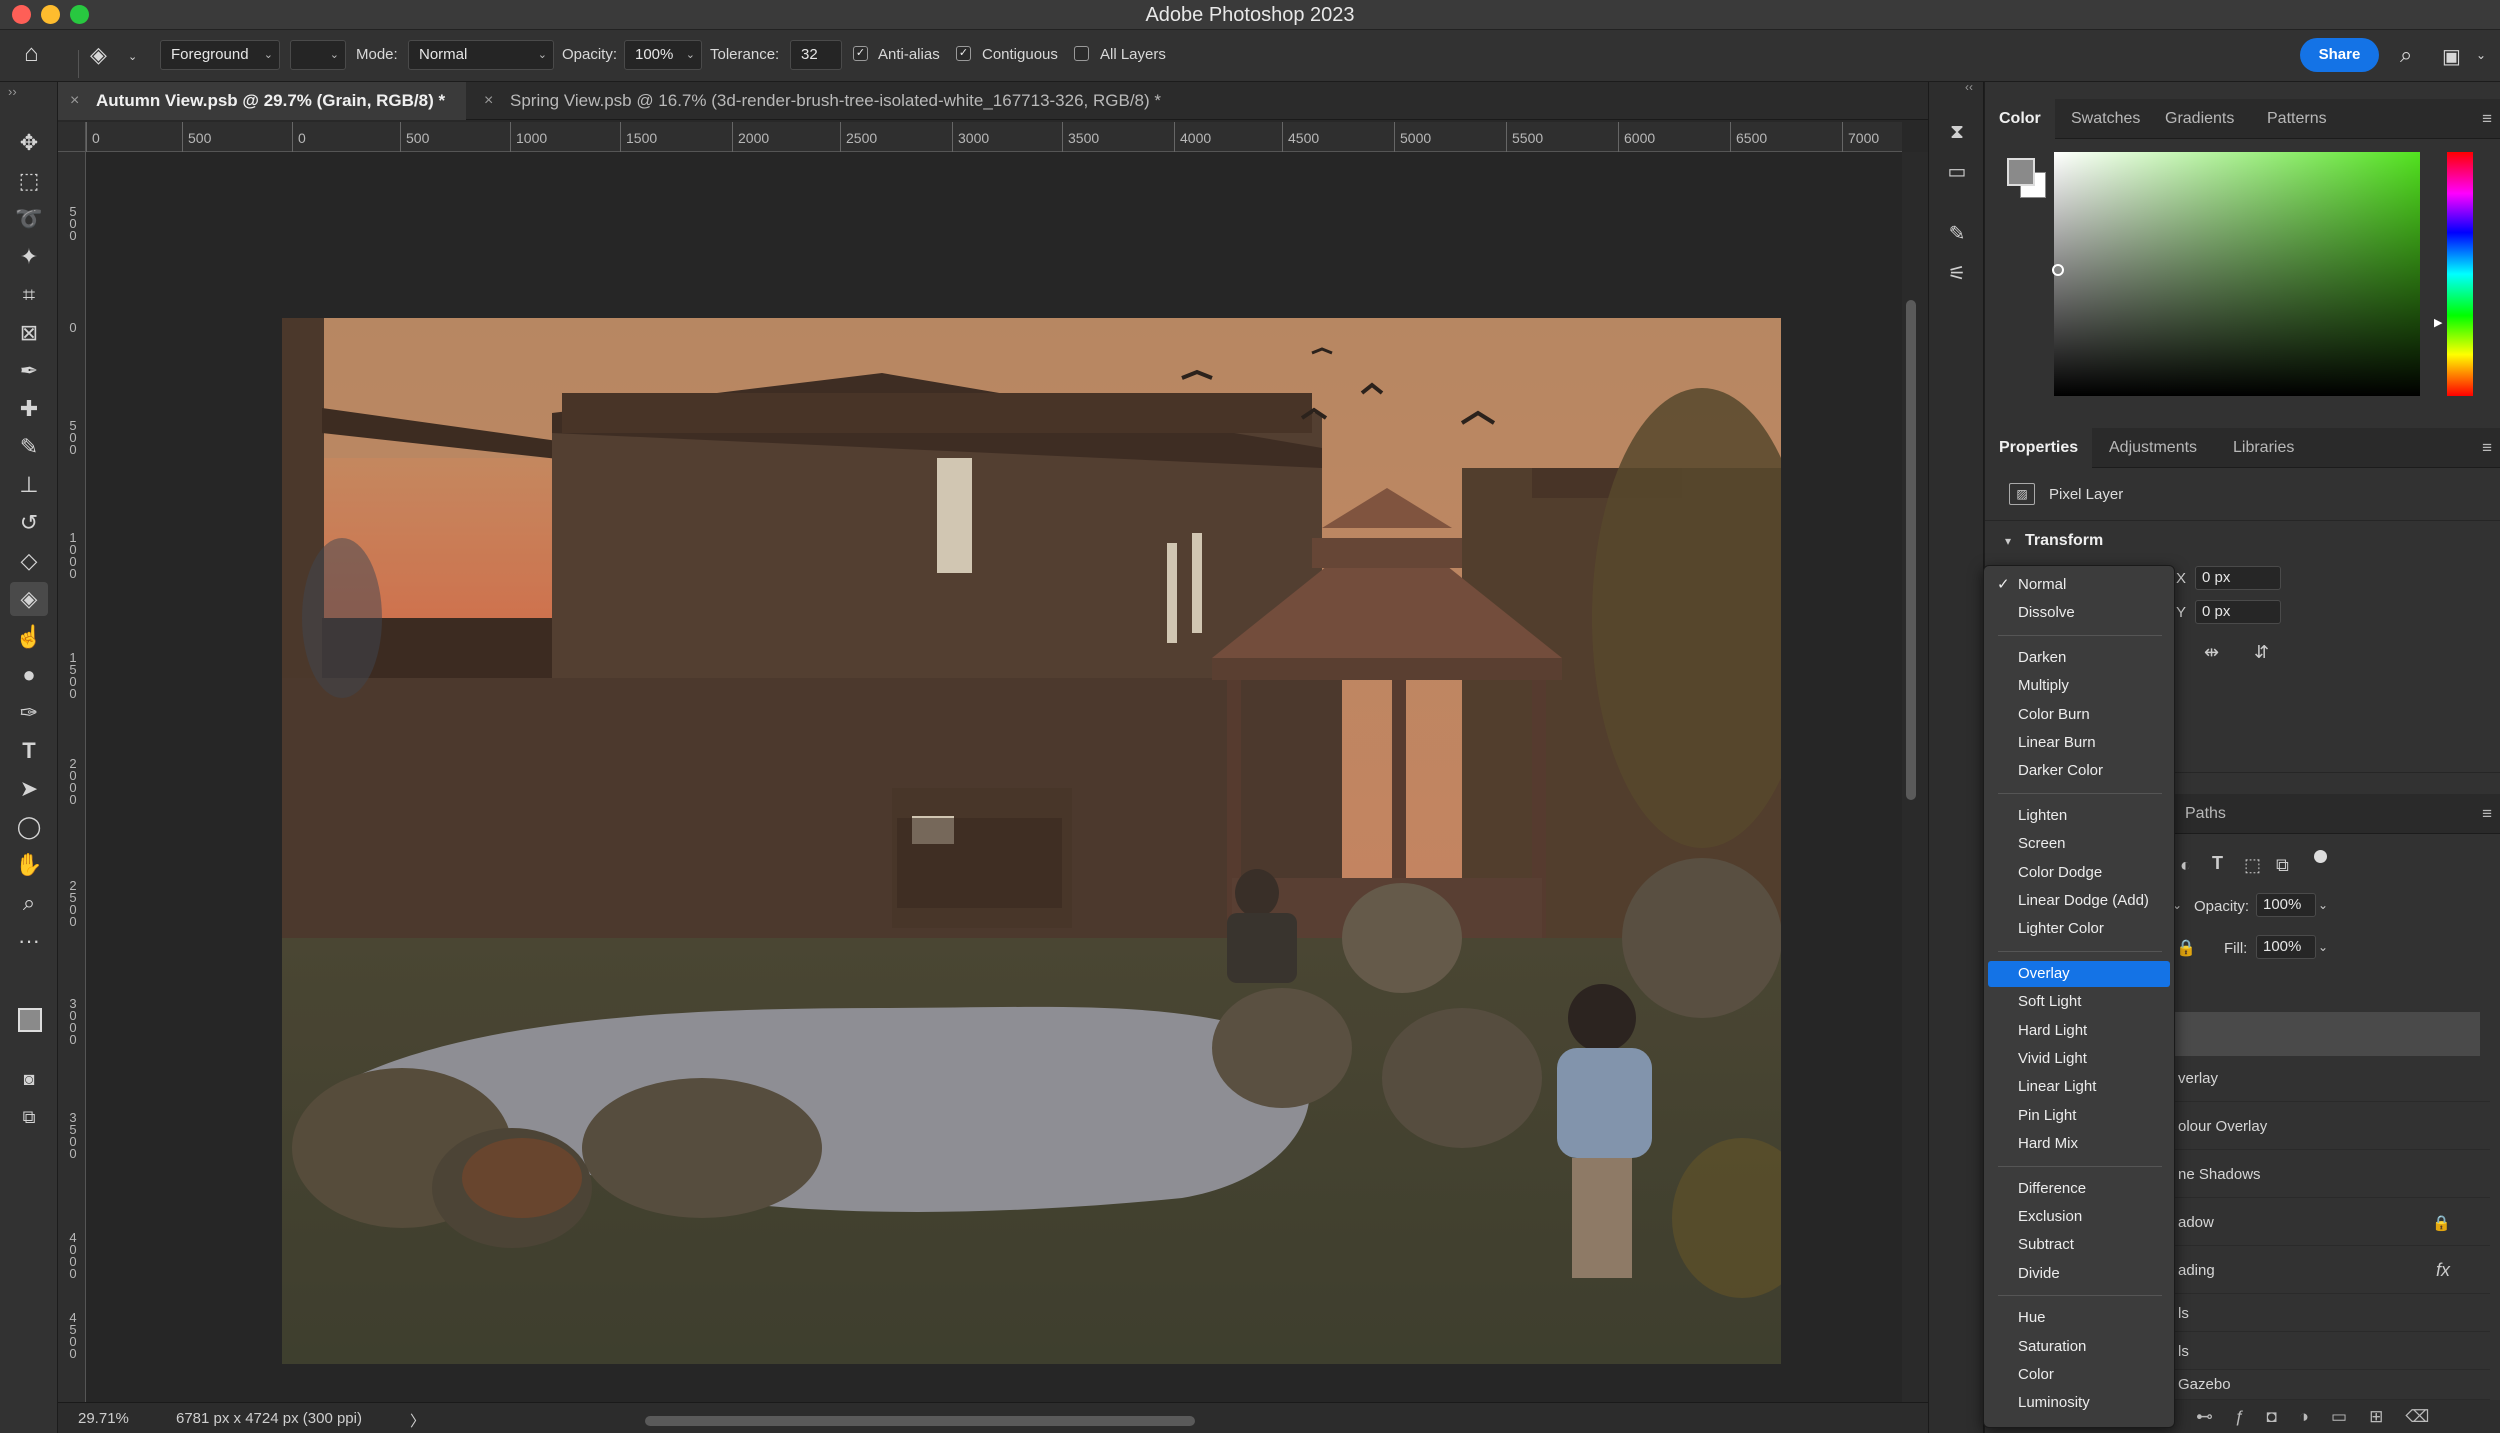  What do you see at coordinates (2387, 1416) in the screenshot?
I see `new-layer-icon: ⊞` at bounding box center [2387, 1416].